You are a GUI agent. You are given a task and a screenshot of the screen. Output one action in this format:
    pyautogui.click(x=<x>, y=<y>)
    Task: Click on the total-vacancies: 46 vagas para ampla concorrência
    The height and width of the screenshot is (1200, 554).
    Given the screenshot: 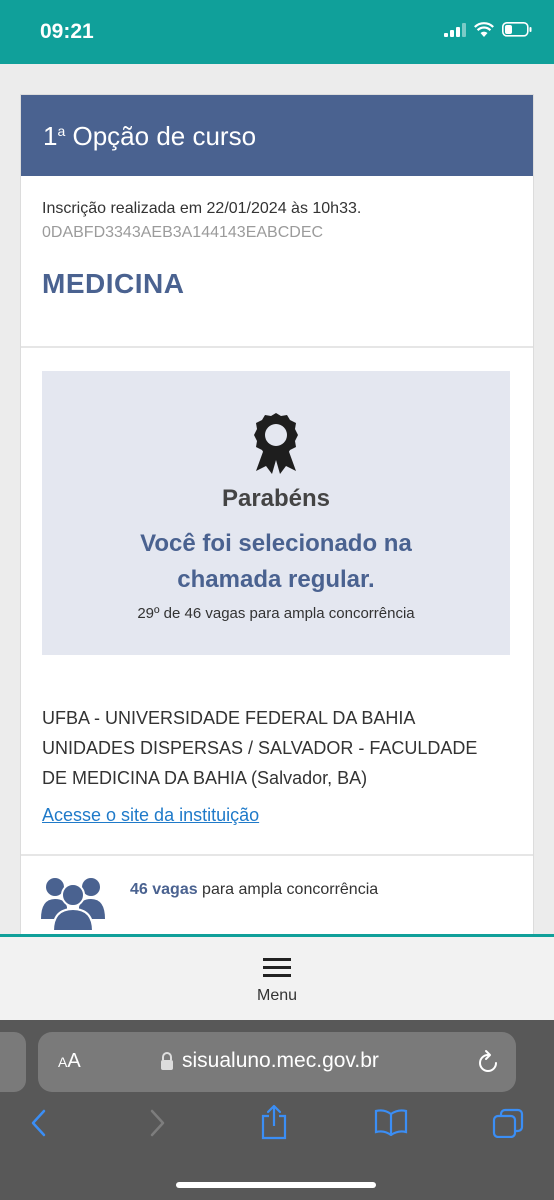 What is the action you would take?
    pyautogui.click(x=254, y=890)
    